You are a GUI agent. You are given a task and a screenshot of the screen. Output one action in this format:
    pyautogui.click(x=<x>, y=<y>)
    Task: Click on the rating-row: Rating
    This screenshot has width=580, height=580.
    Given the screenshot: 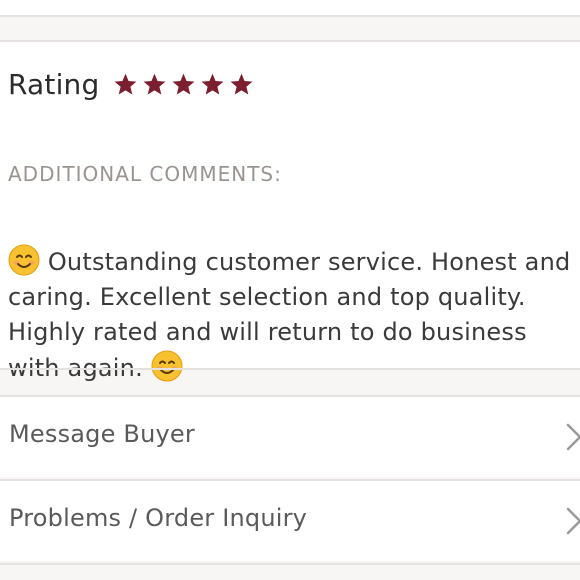 What is the action you would take?
    pyautogui.click(x=131, y=84)
    